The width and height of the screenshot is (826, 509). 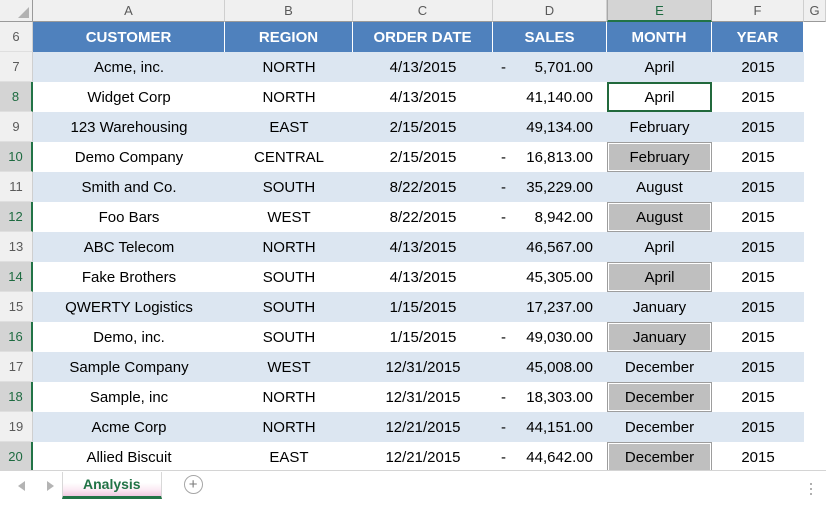 I want to click on select-all-button, so click(x=16, y=11).